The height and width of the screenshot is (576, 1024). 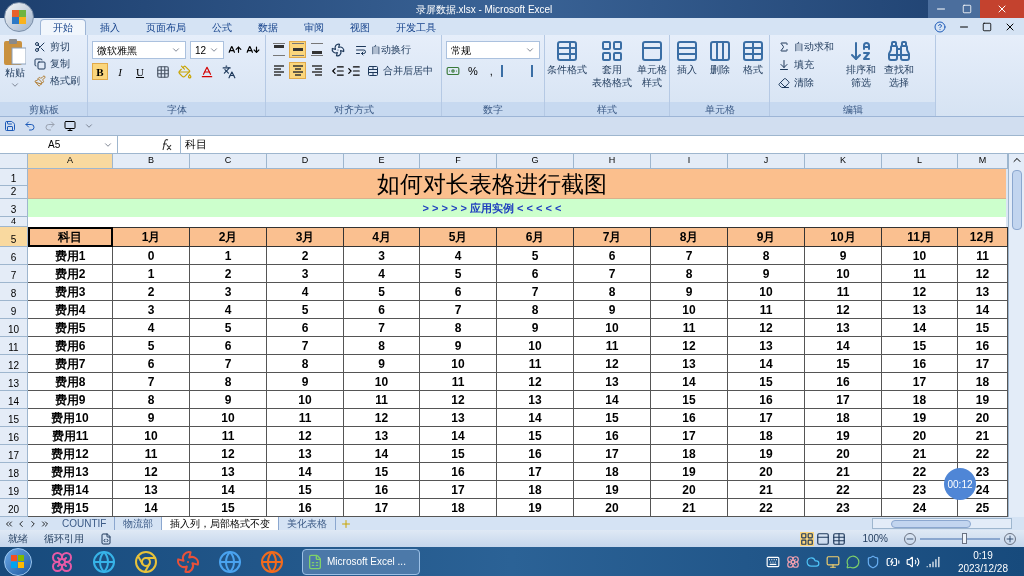 I want to click on phonetic-icon, so click(x=229, y=71).